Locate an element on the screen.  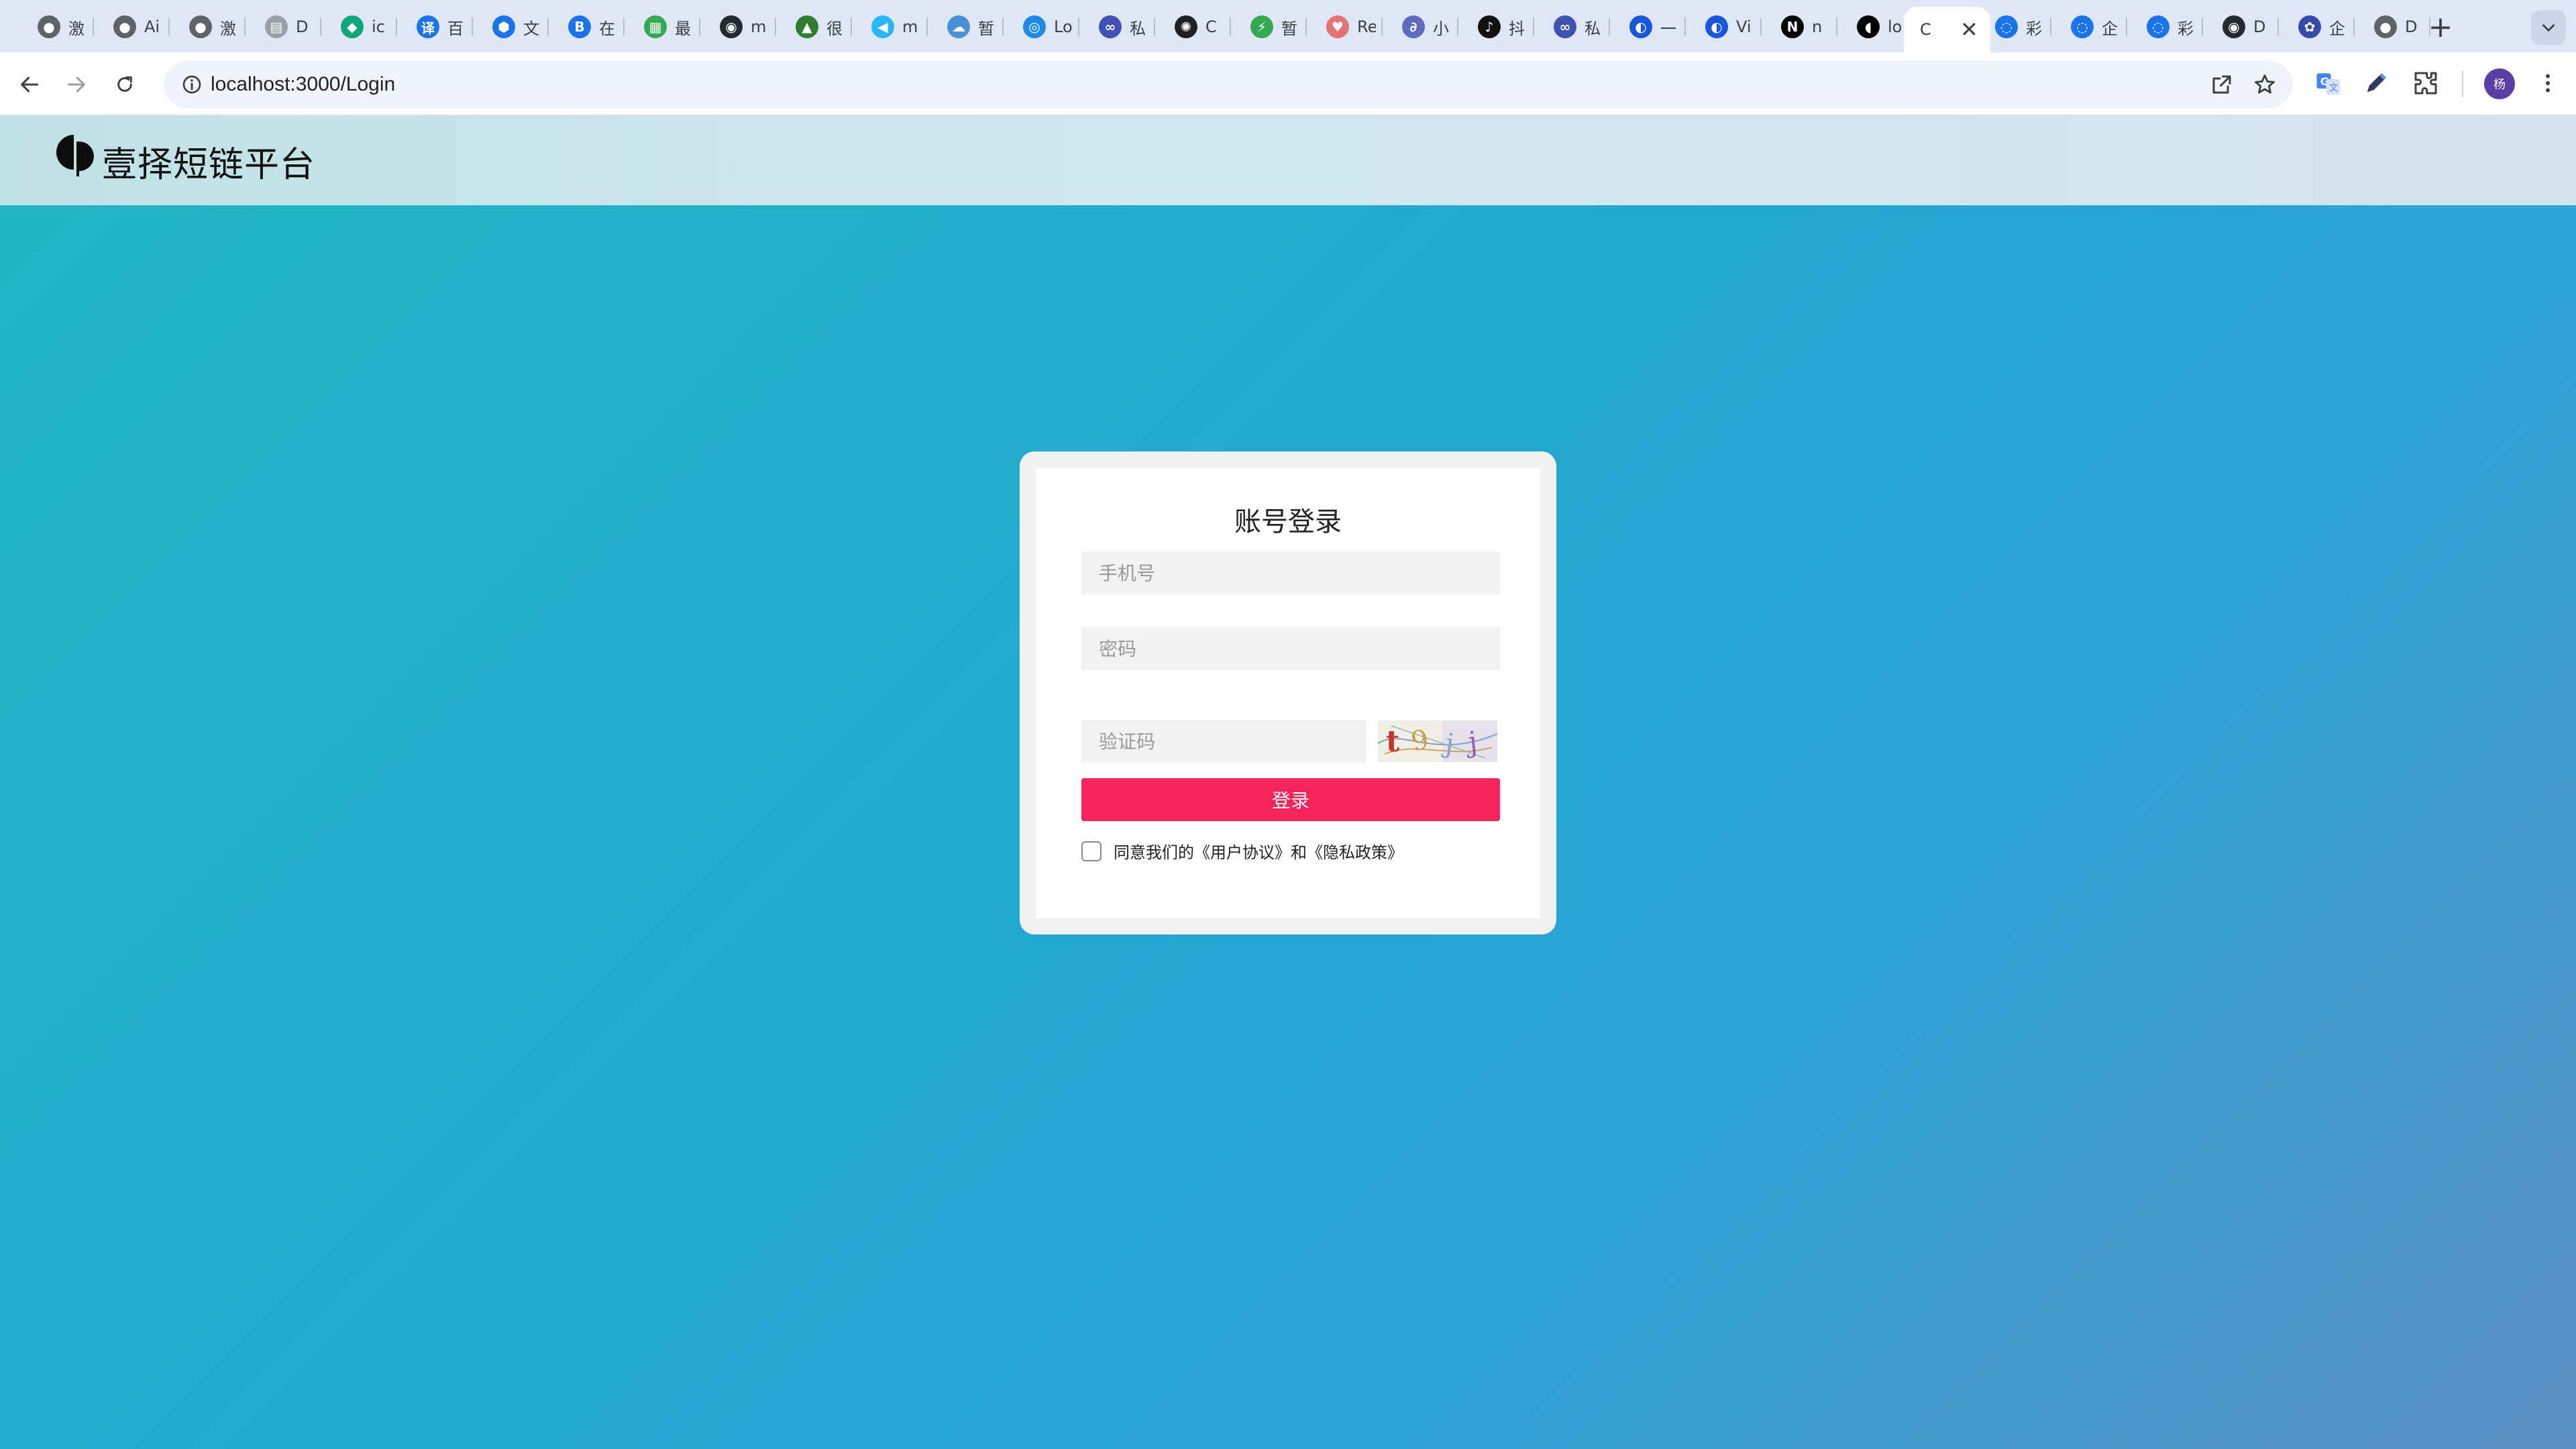
tab-label: 一 is located at coordinates (1668, 28).